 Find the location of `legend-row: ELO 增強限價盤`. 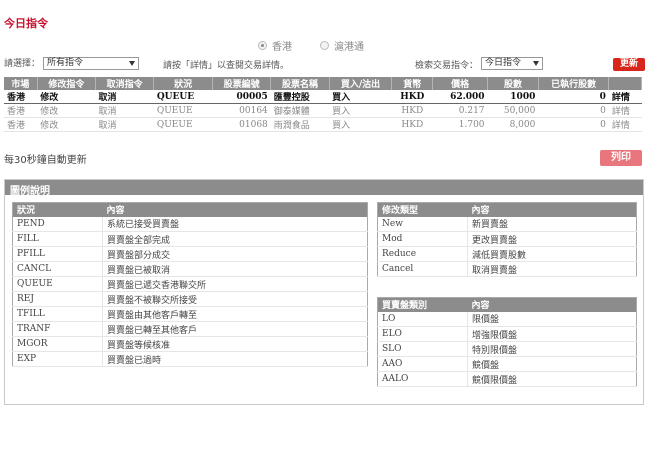

legend-row: ELO 增強限價盤 is located at coordinates (507, 334).